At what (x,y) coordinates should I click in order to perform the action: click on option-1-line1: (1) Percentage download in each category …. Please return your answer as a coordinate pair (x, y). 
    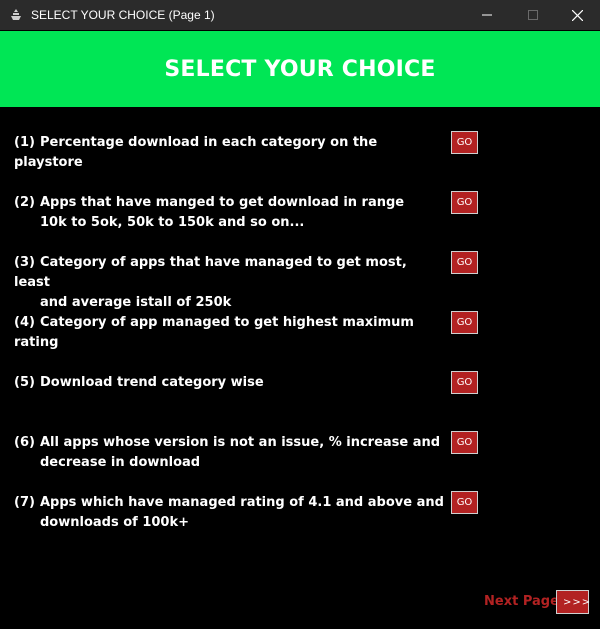
    Looking at the image, I should click on (229, 153).